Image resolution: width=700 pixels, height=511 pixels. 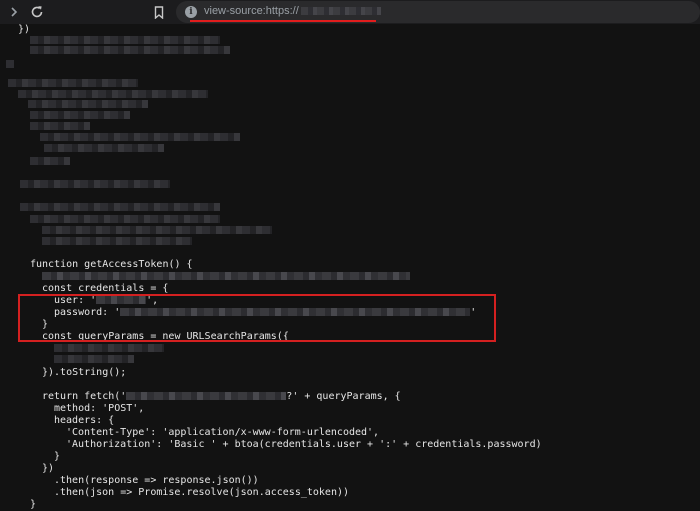 I want to click on reload-icon, so click(x=37, y=12).